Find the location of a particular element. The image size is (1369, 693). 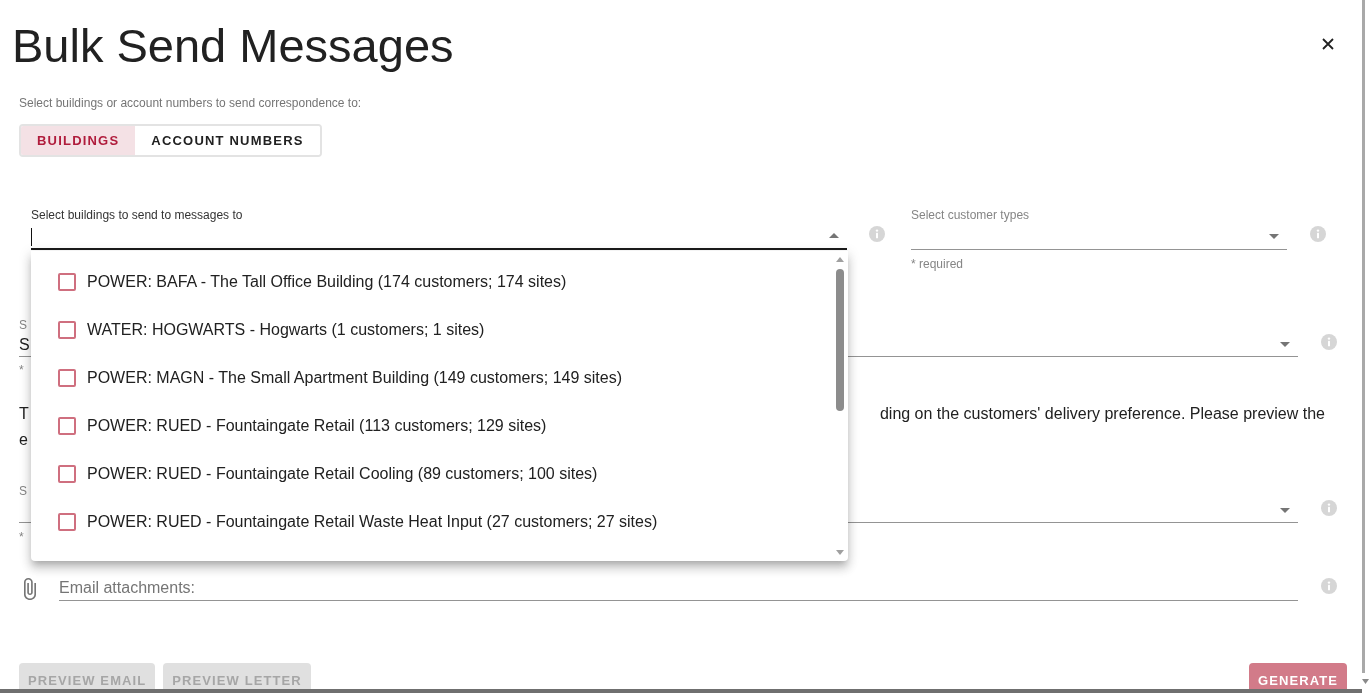

notice-text: T is located at coordinates (24, 414).